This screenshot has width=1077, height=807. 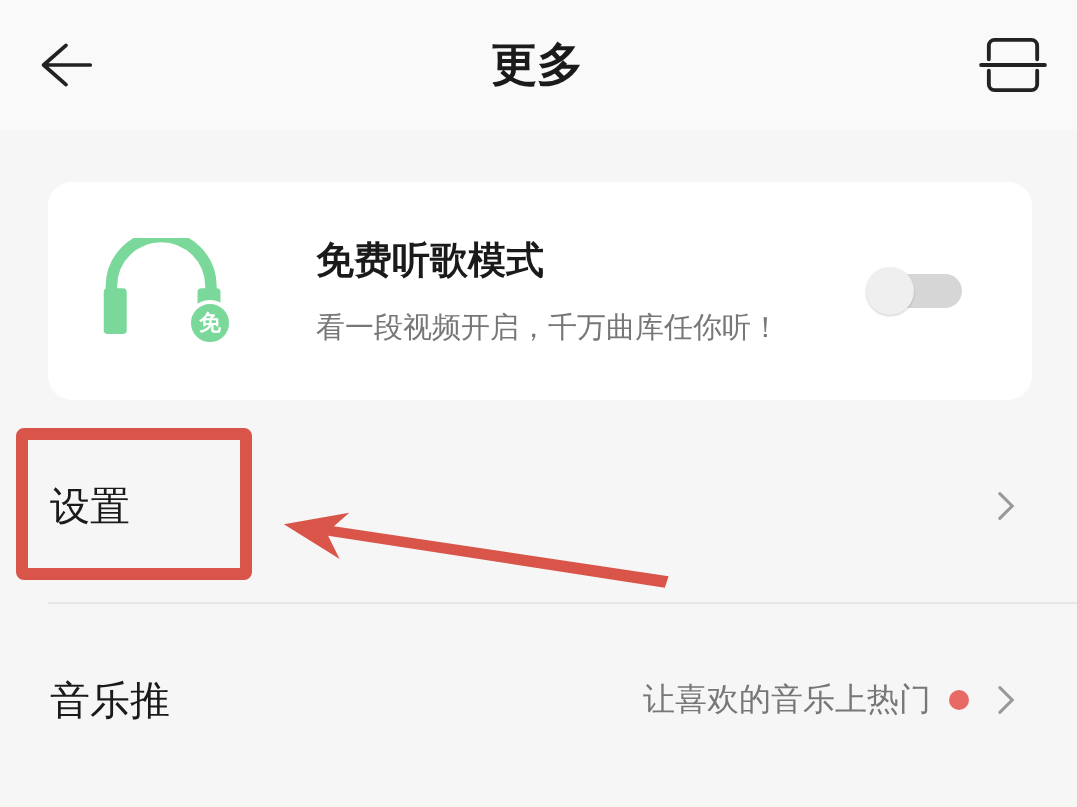 I want to click on row-label: 设置, so click(x=90, y=506).